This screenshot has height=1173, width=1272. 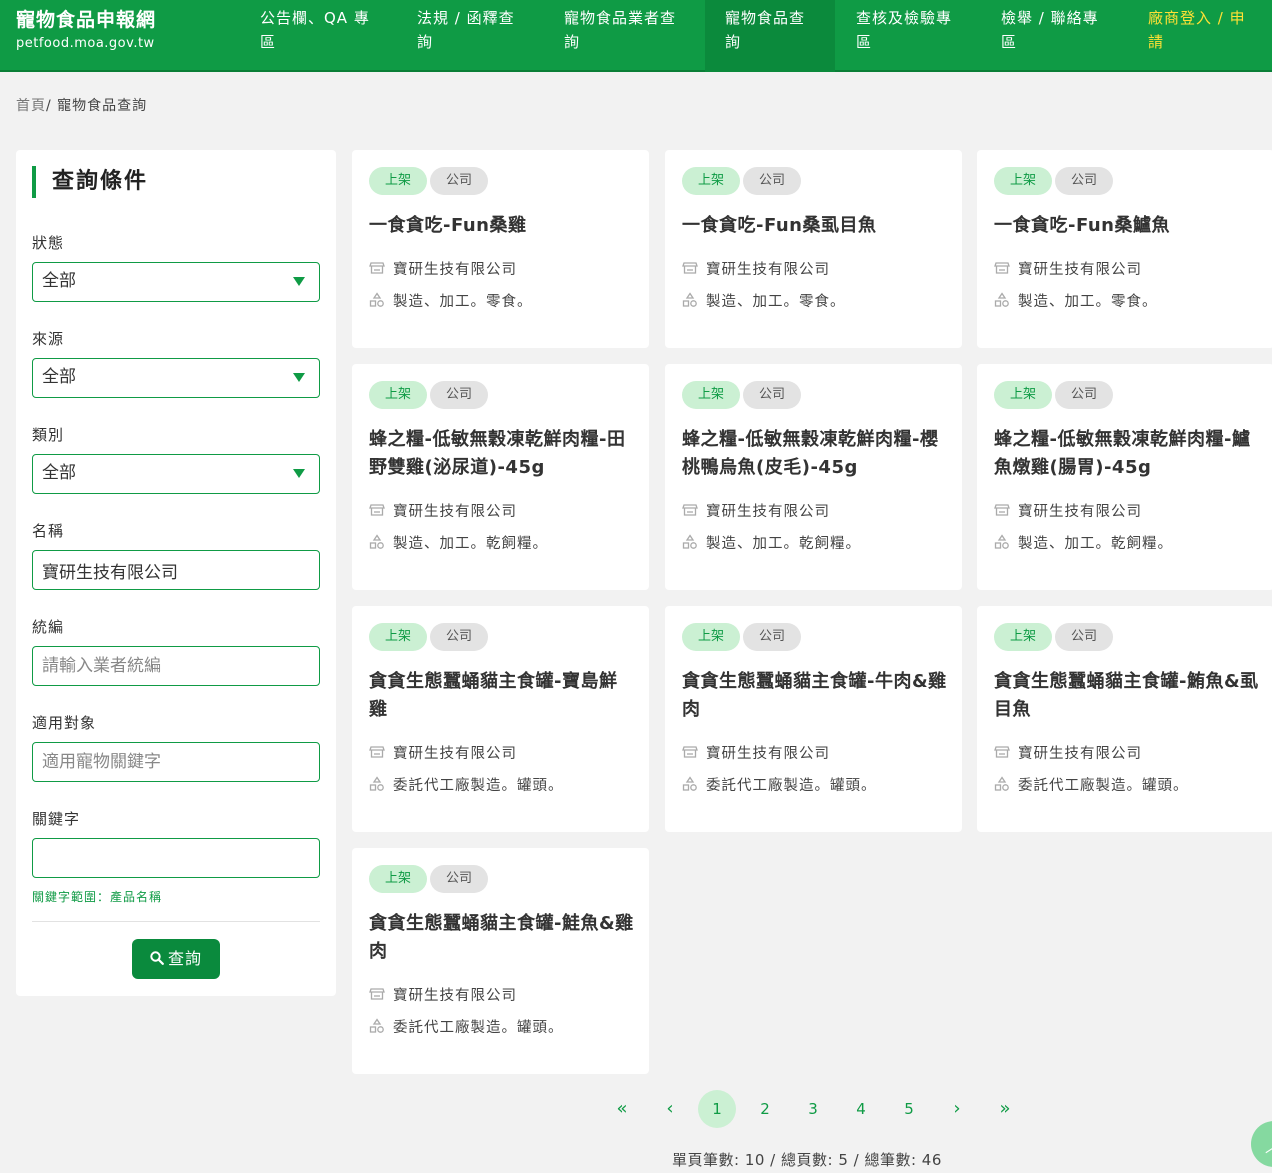 What do you see at coordinates (501, 226) in the screenshot?
I see `product-title: 一食貪吃-Fun桑雞` at bounding box center [501, 226].